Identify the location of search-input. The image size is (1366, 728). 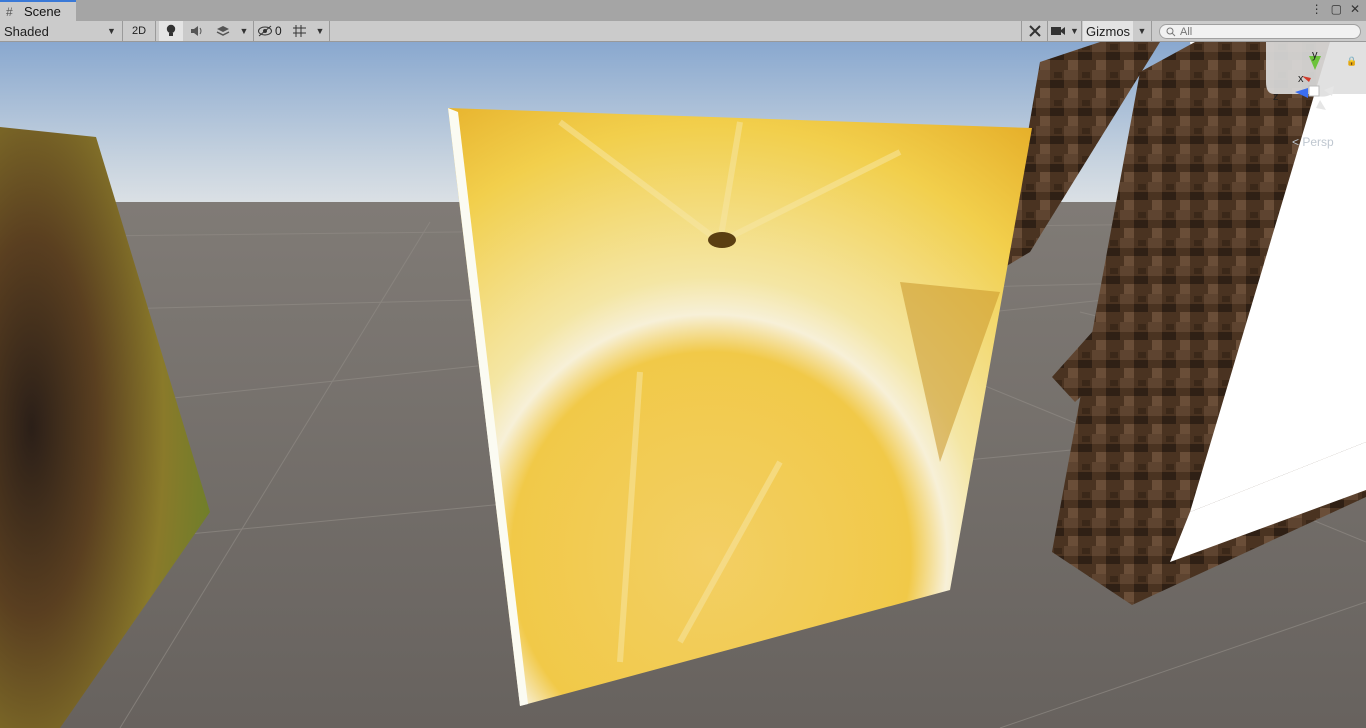
(1265, 31).